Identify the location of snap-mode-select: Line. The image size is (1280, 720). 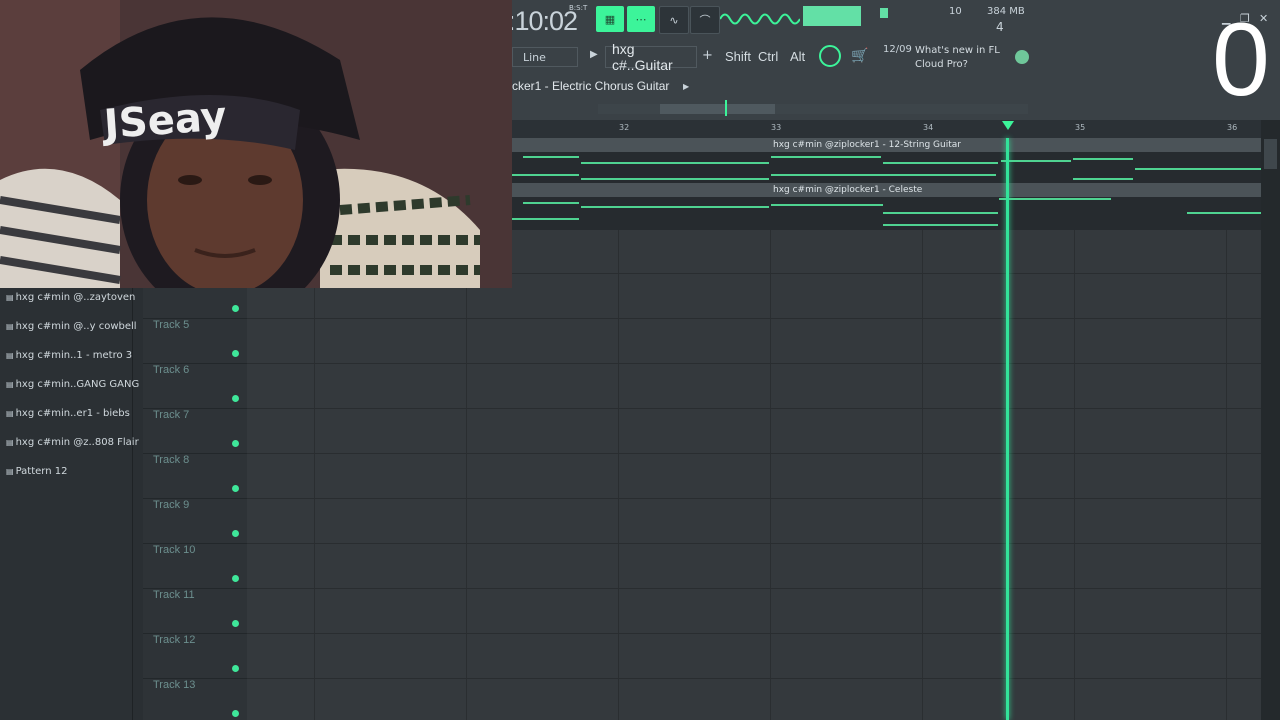
(545, 57).